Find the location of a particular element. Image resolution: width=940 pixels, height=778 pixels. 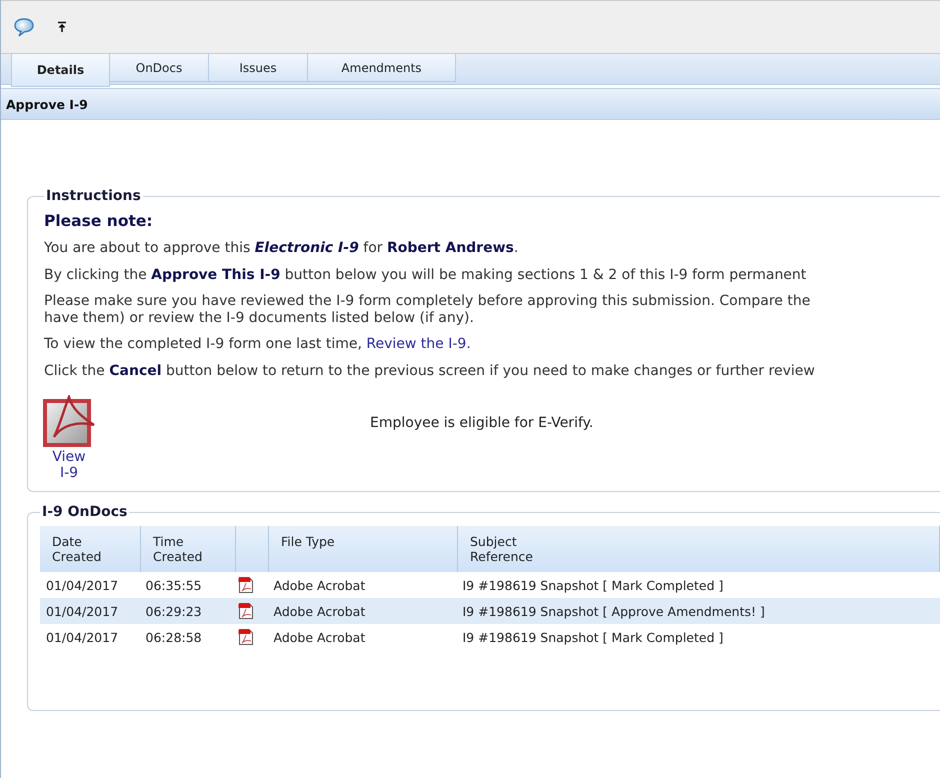

instruction-text: To view the completed I-9 form one last time, is located at coordinates (203, 344).